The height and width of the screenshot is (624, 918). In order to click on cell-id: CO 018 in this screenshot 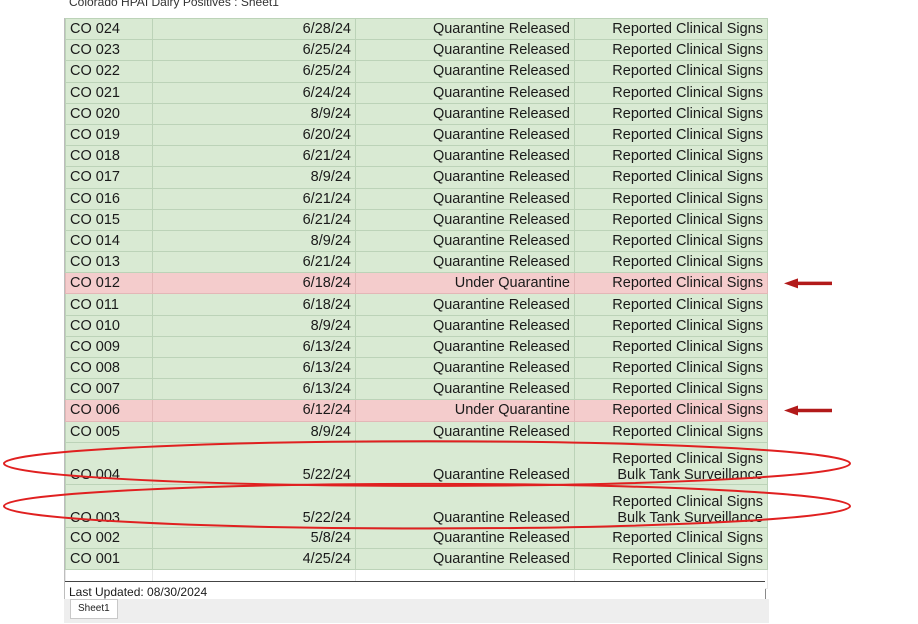, I will do `click(109, 156)`.